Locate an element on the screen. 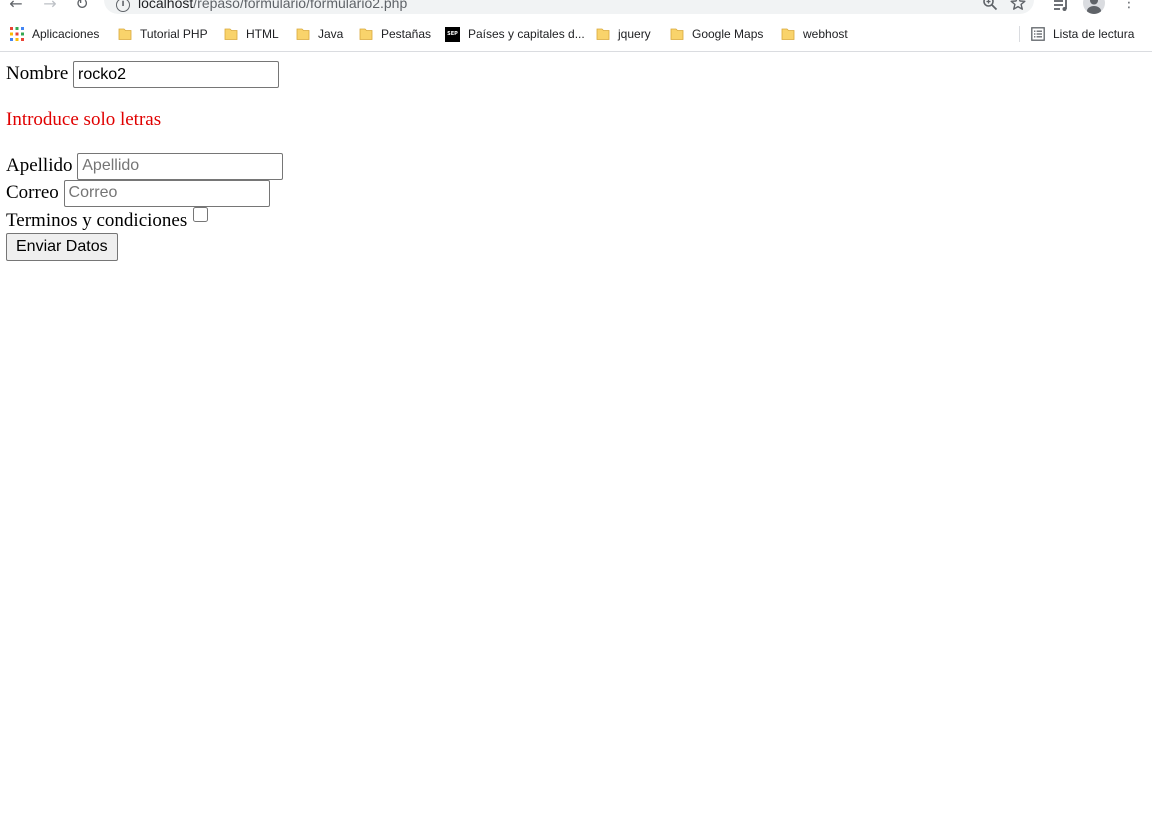 This screenshot has width=1152, height=824. bookmark-label: HTML is located at coordinates (262, 34).